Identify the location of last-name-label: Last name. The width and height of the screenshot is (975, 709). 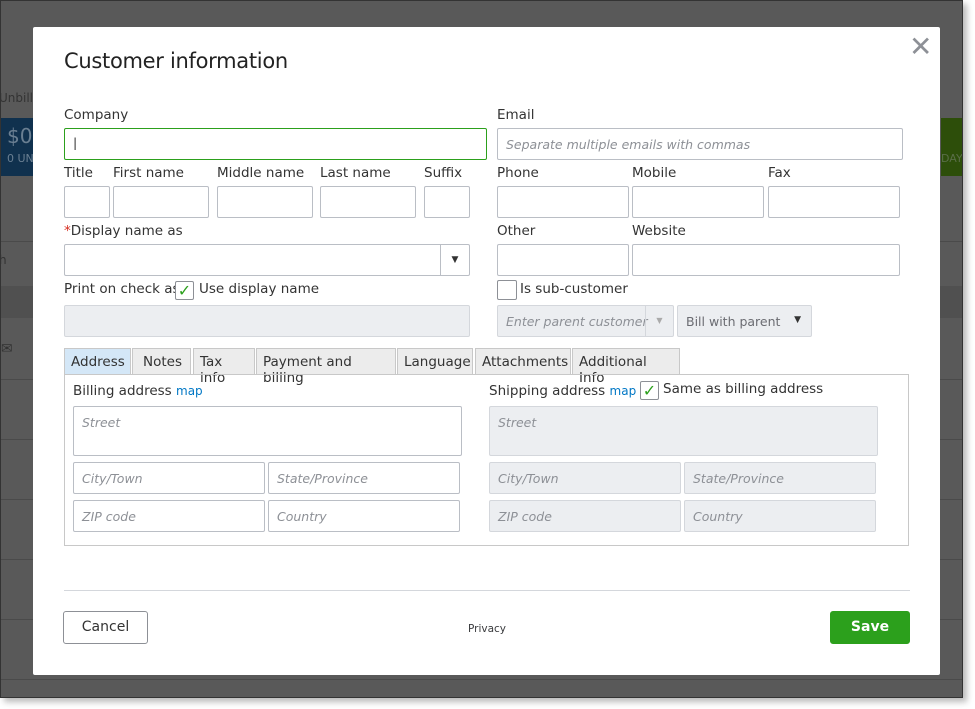
(355, 173).